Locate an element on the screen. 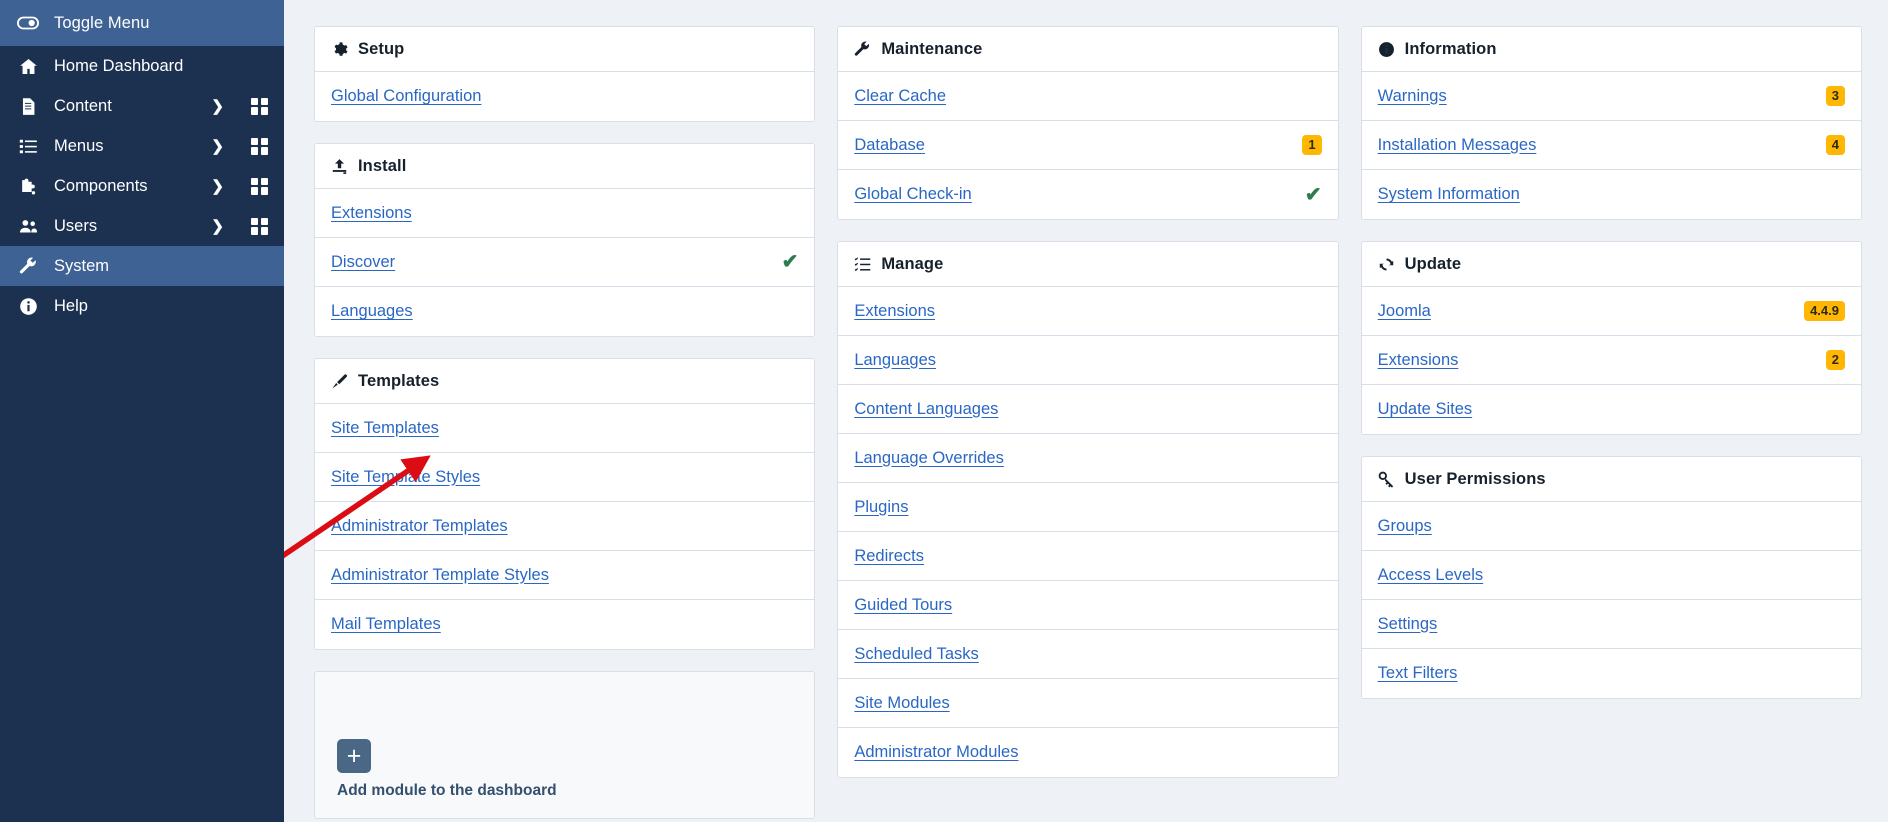 Image resolution: width=1888 pixels, height=822 pixels. card-row-installation-messages: Installation Messages 4 is located at coordinates (1611, 145).